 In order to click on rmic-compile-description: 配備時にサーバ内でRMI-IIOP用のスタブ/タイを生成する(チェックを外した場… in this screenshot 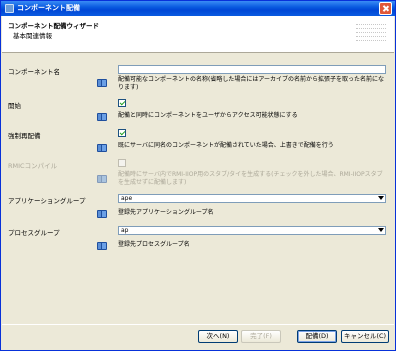, I will do `click(250, 178)`.